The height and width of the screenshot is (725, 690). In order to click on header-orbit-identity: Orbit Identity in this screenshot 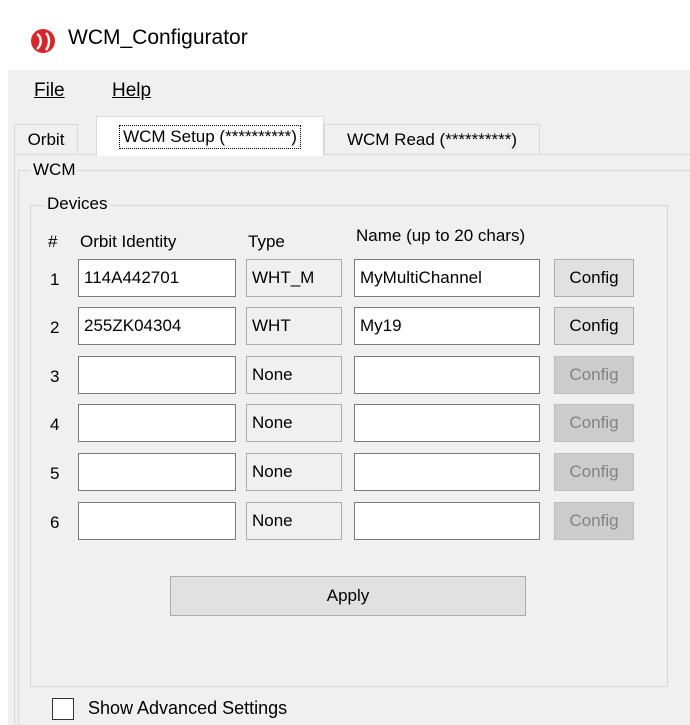, I will do `click(128, 241)`.